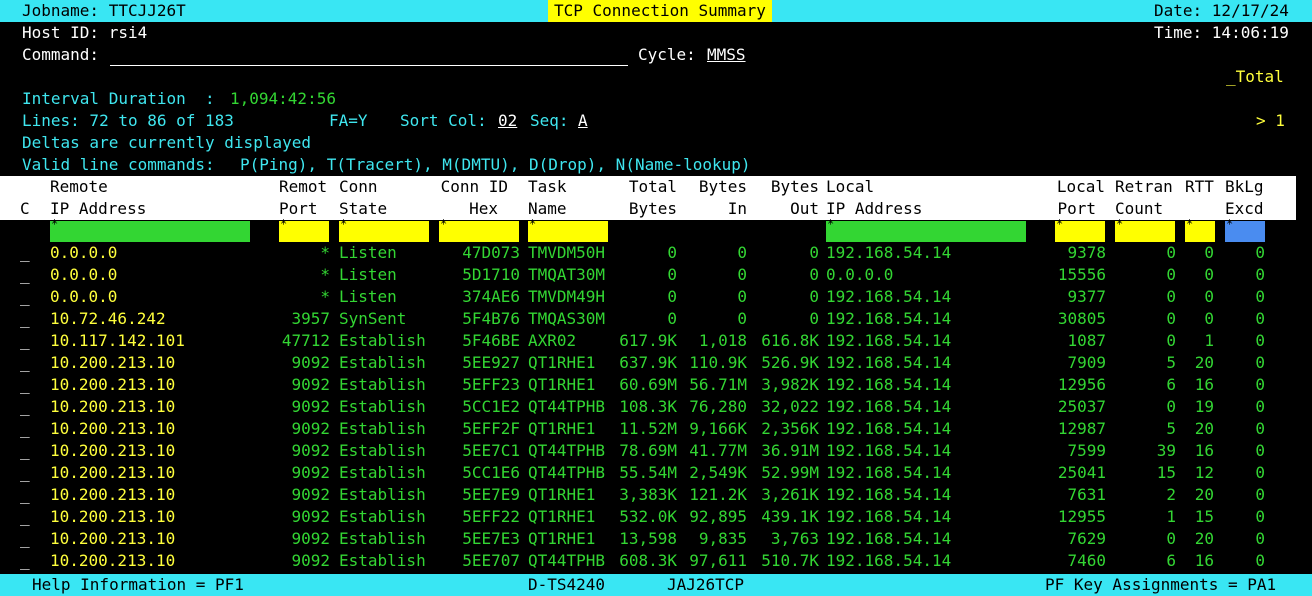  What do you see at coordinates (1086, 362) in the screenshot?
I see `local-port-cell: 7909` at bounding box center [1086, 362].